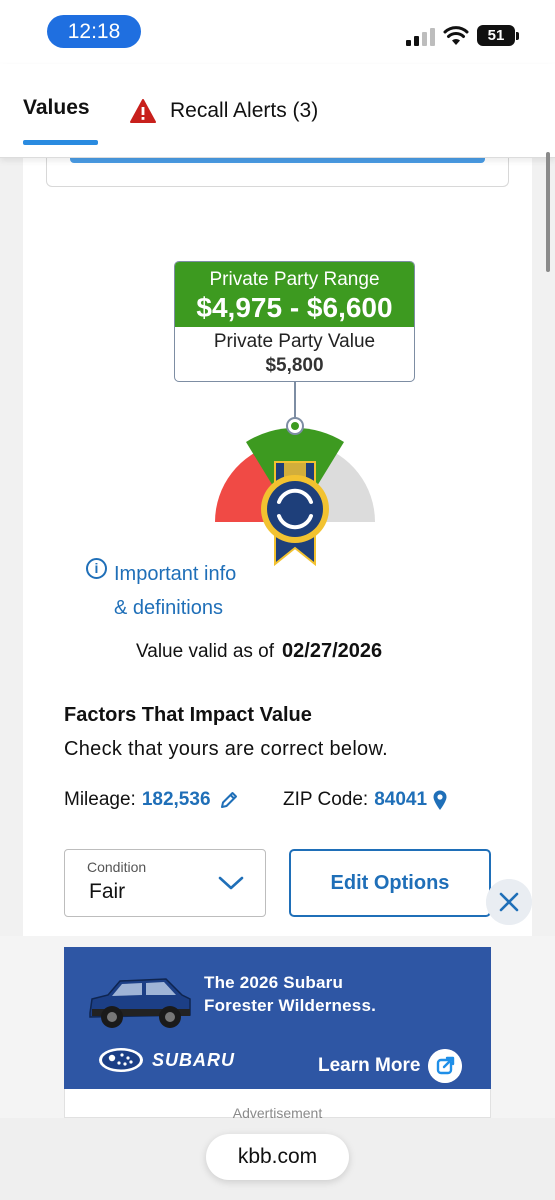 The height and width of the screenshot is (1200, 555). What do you see at coordinates (334, 994) in the screenshot?
I see `ad-headline: The 2026 Subaru Forester Wilderness.` at bounding box center [334, 994].